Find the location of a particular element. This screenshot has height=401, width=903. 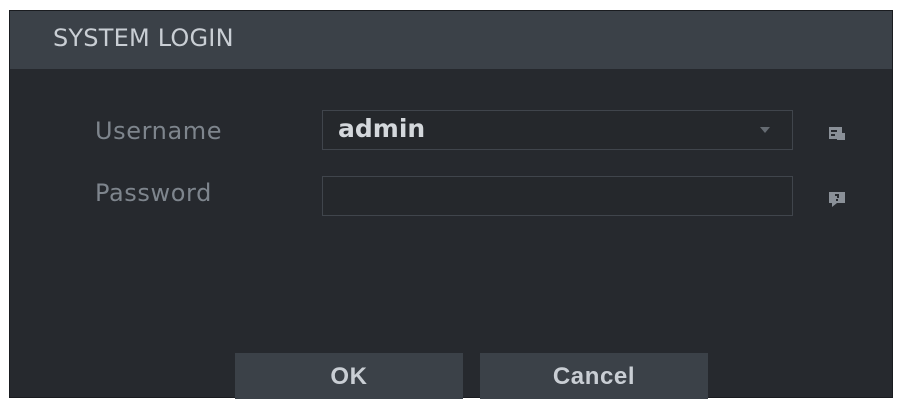

username-dropdown: admin is located at coordinates (557, 130).